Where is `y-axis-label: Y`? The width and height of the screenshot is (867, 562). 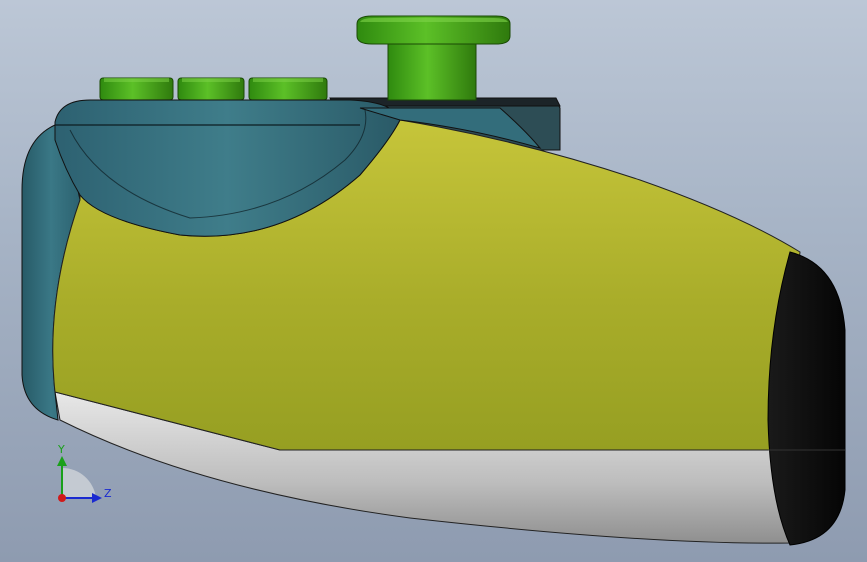 y-axis-label: Y is located at coordinates (61, 449).